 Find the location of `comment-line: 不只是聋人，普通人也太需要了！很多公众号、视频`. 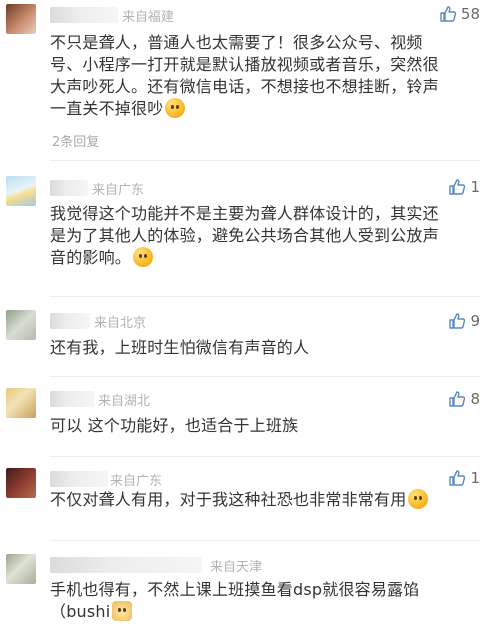

comment-line: 不只是聋人，普通人也太需要了！很多公众号、视频 is located at coordinates (236, 42).